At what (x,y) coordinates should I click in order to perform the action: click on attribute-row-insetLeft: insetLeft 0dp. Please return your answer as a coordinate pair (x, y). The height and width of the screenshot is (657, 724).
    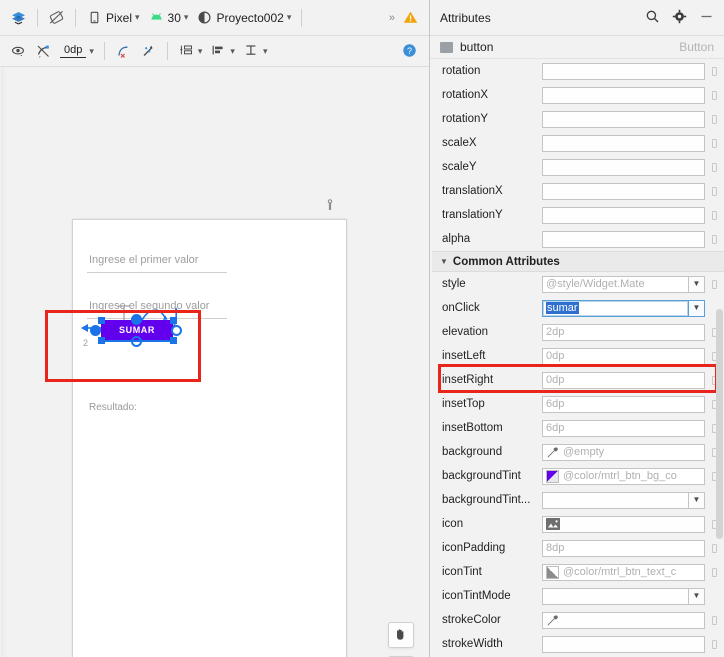
    Looking at the image, I should click on (578, 356).